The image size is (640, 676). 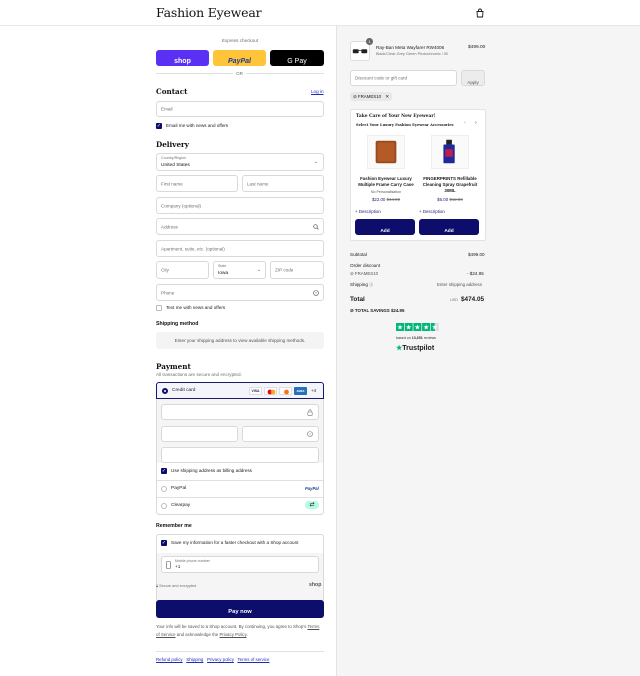 What do you see at coordinates (164, 471) in the screenshot?
I see `billing-checkbox: ✓` at bounding box center [164, 471].